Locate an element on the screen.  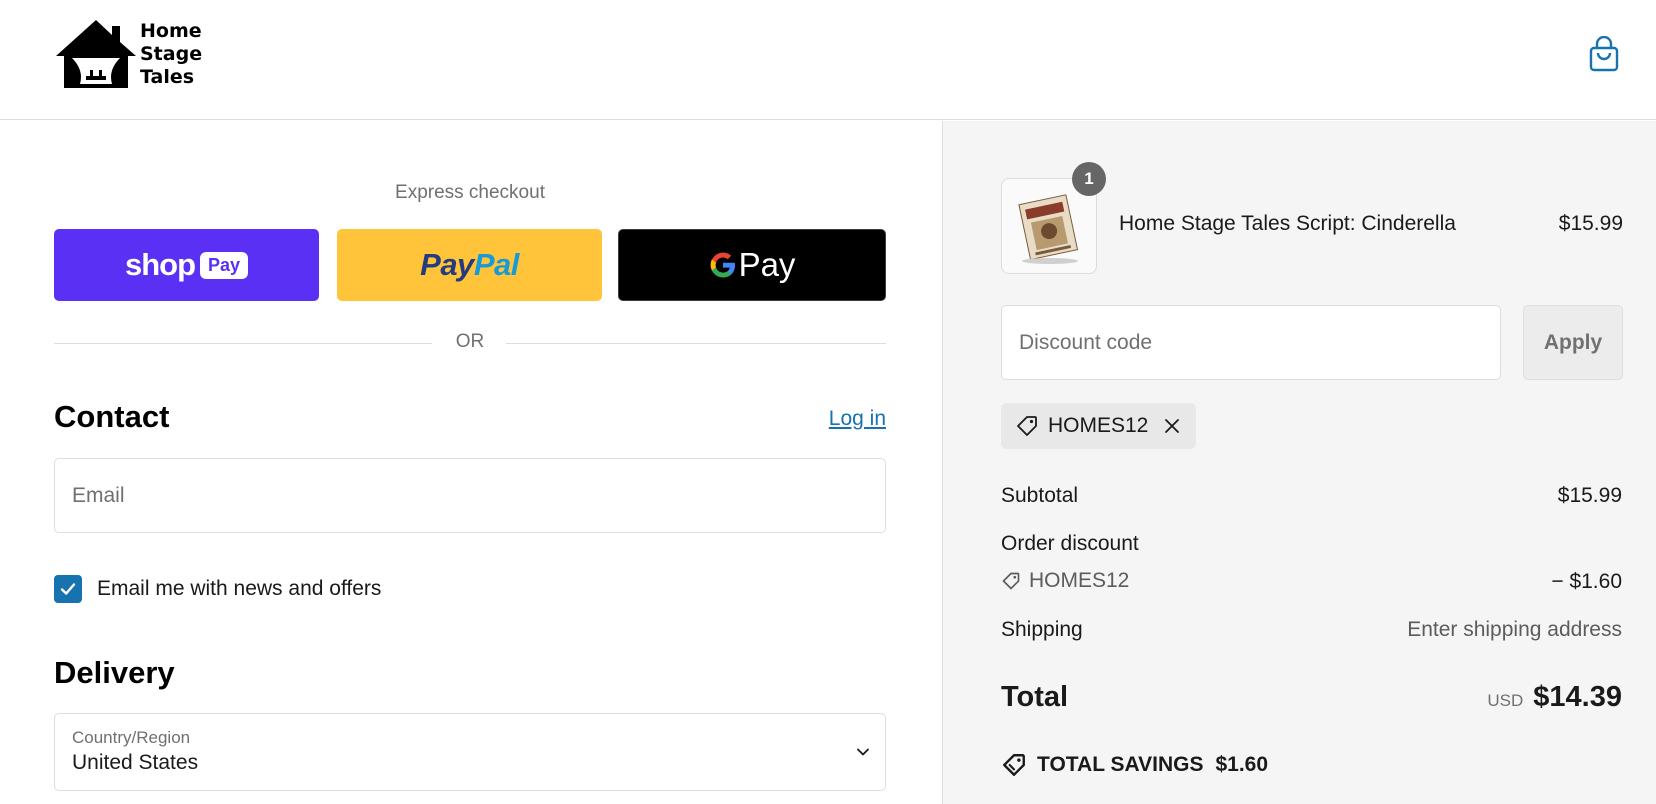
checkmark-icon is located at coordinates (68, 589).